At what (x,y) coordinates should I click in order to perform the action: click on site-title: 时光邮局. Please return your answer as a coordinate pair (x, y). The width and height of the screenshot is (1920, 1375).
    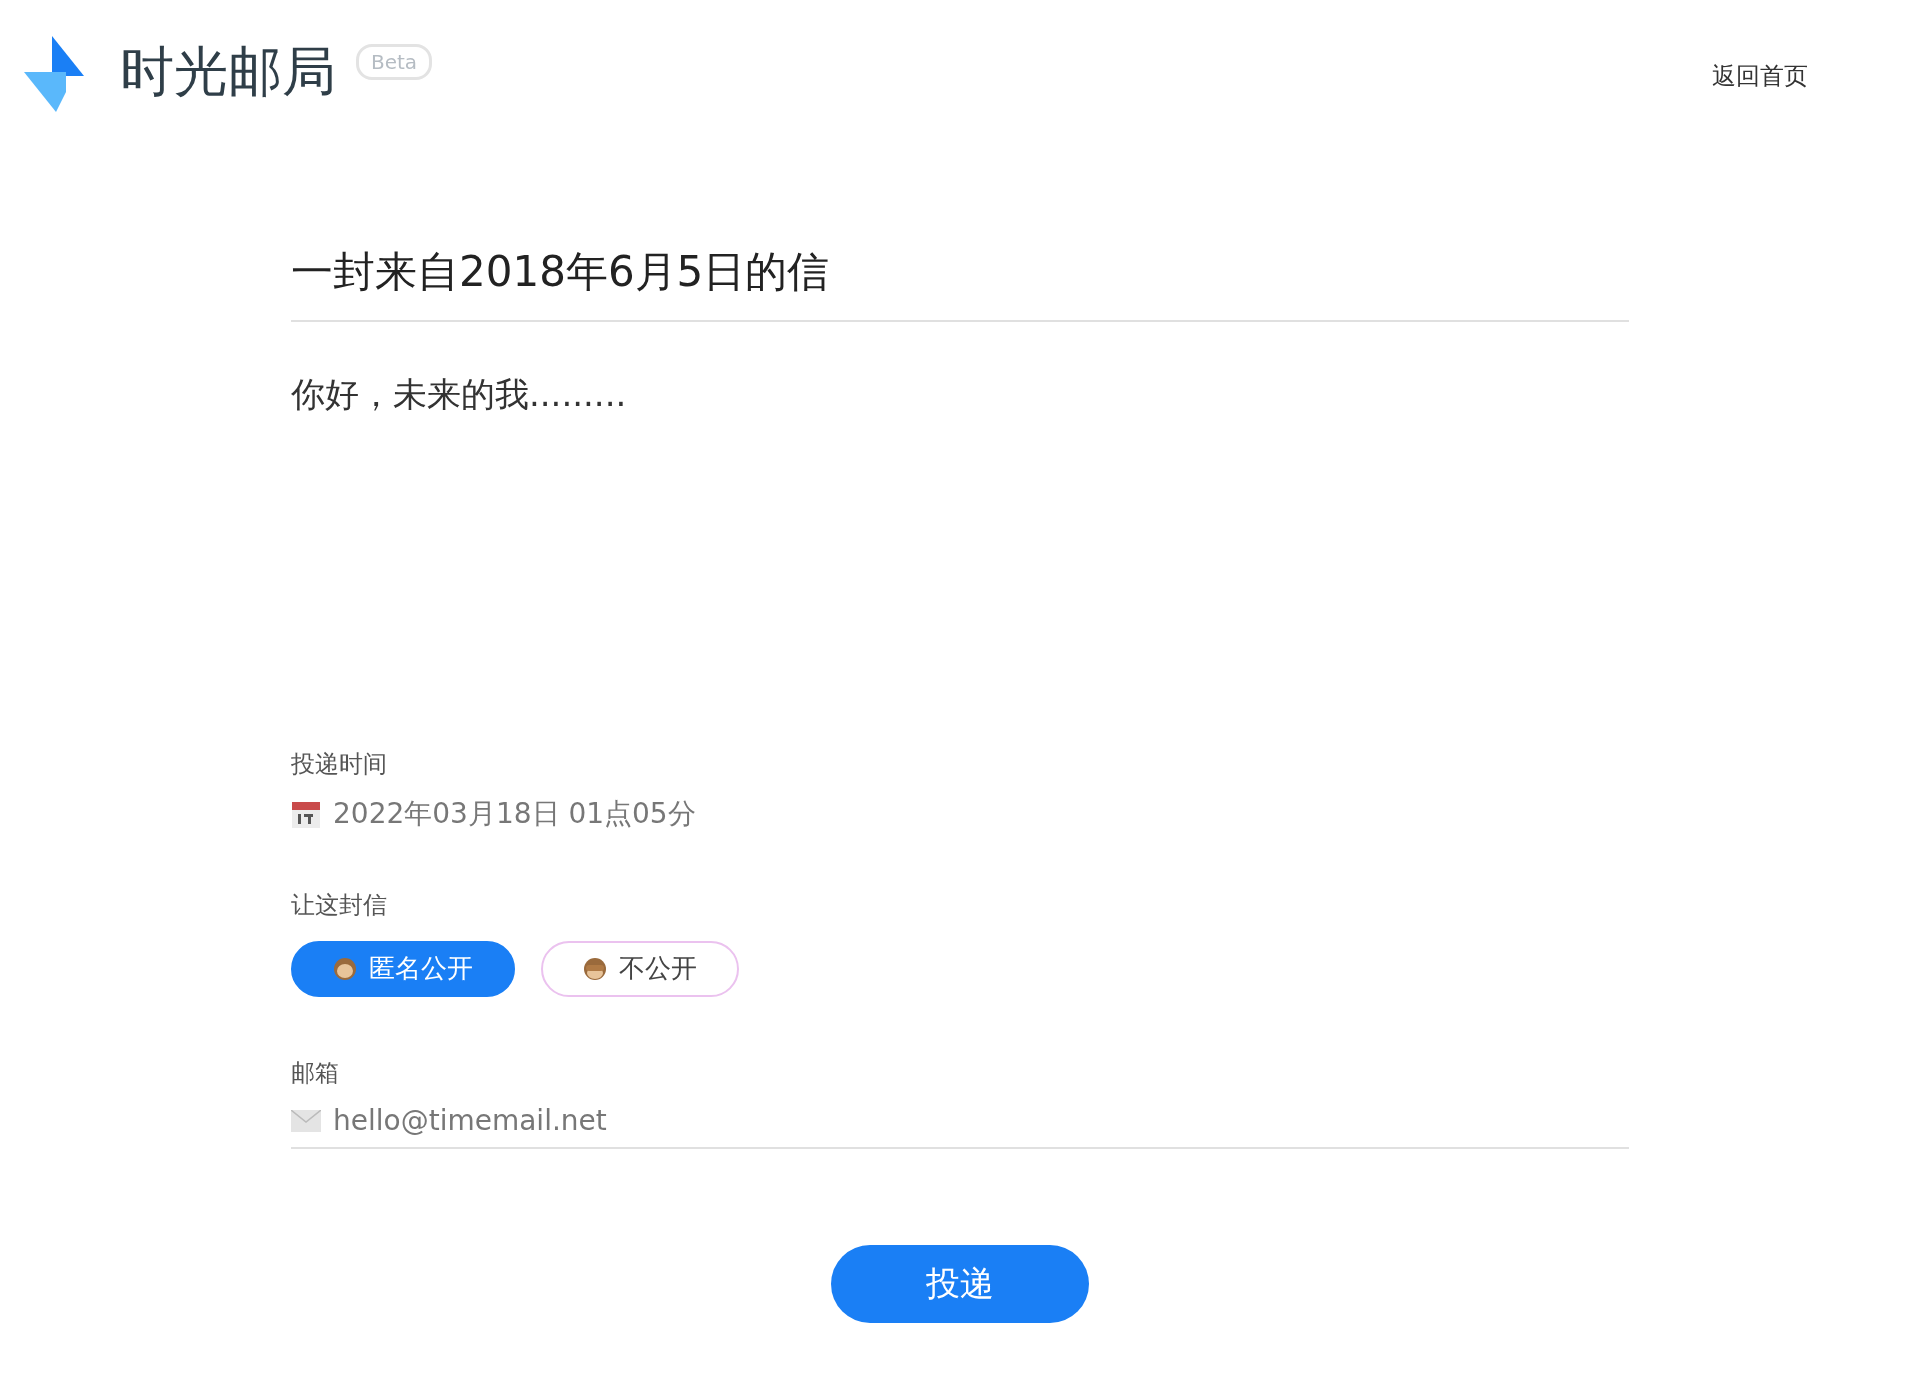
    Looking at the image, I should click on (228, 72).